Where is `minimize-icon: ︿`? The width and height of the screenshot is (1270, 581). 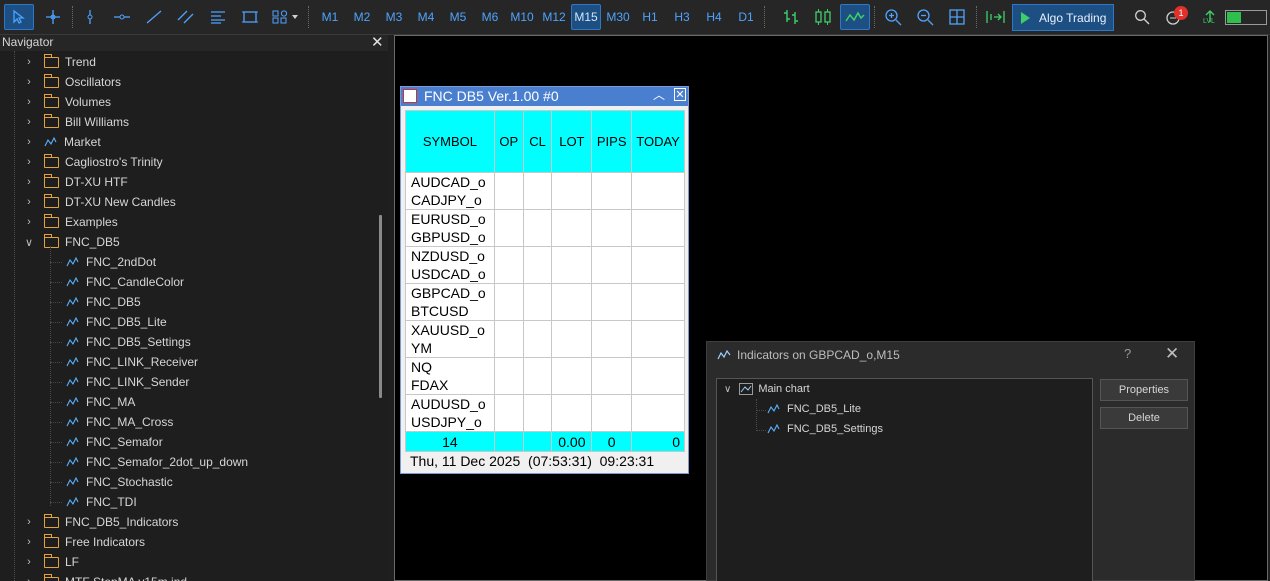 minimize-icon: ︿ is located at coordinates (659, 94).